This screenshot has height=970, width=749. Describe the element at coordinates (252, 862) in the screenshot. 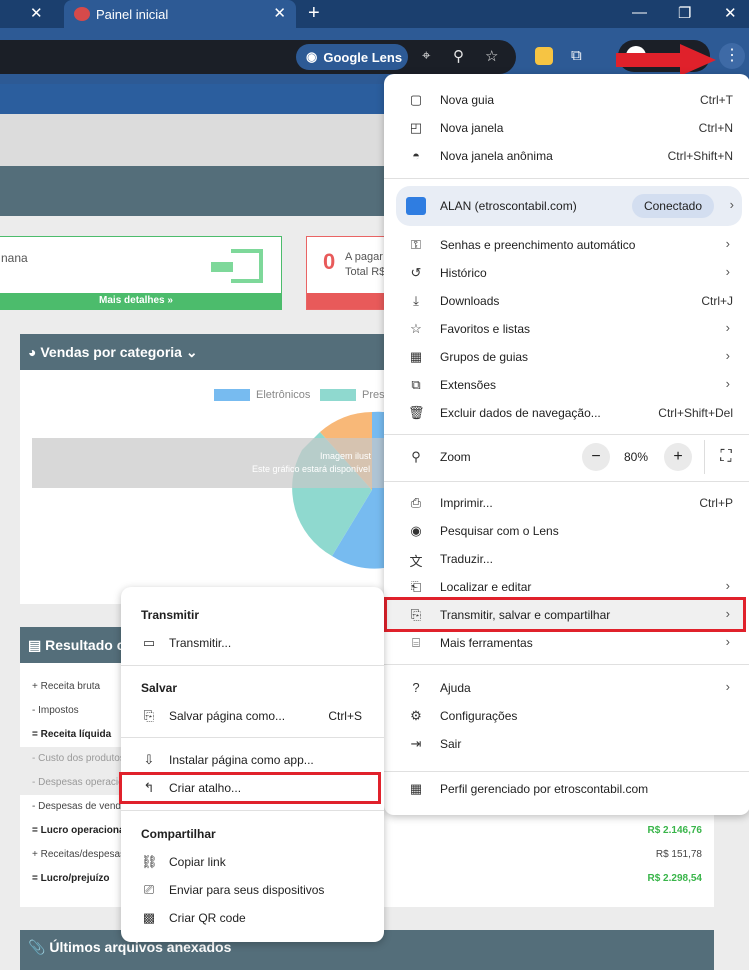

I see `copy-link-item: ⛓ Copiar link` at that location.